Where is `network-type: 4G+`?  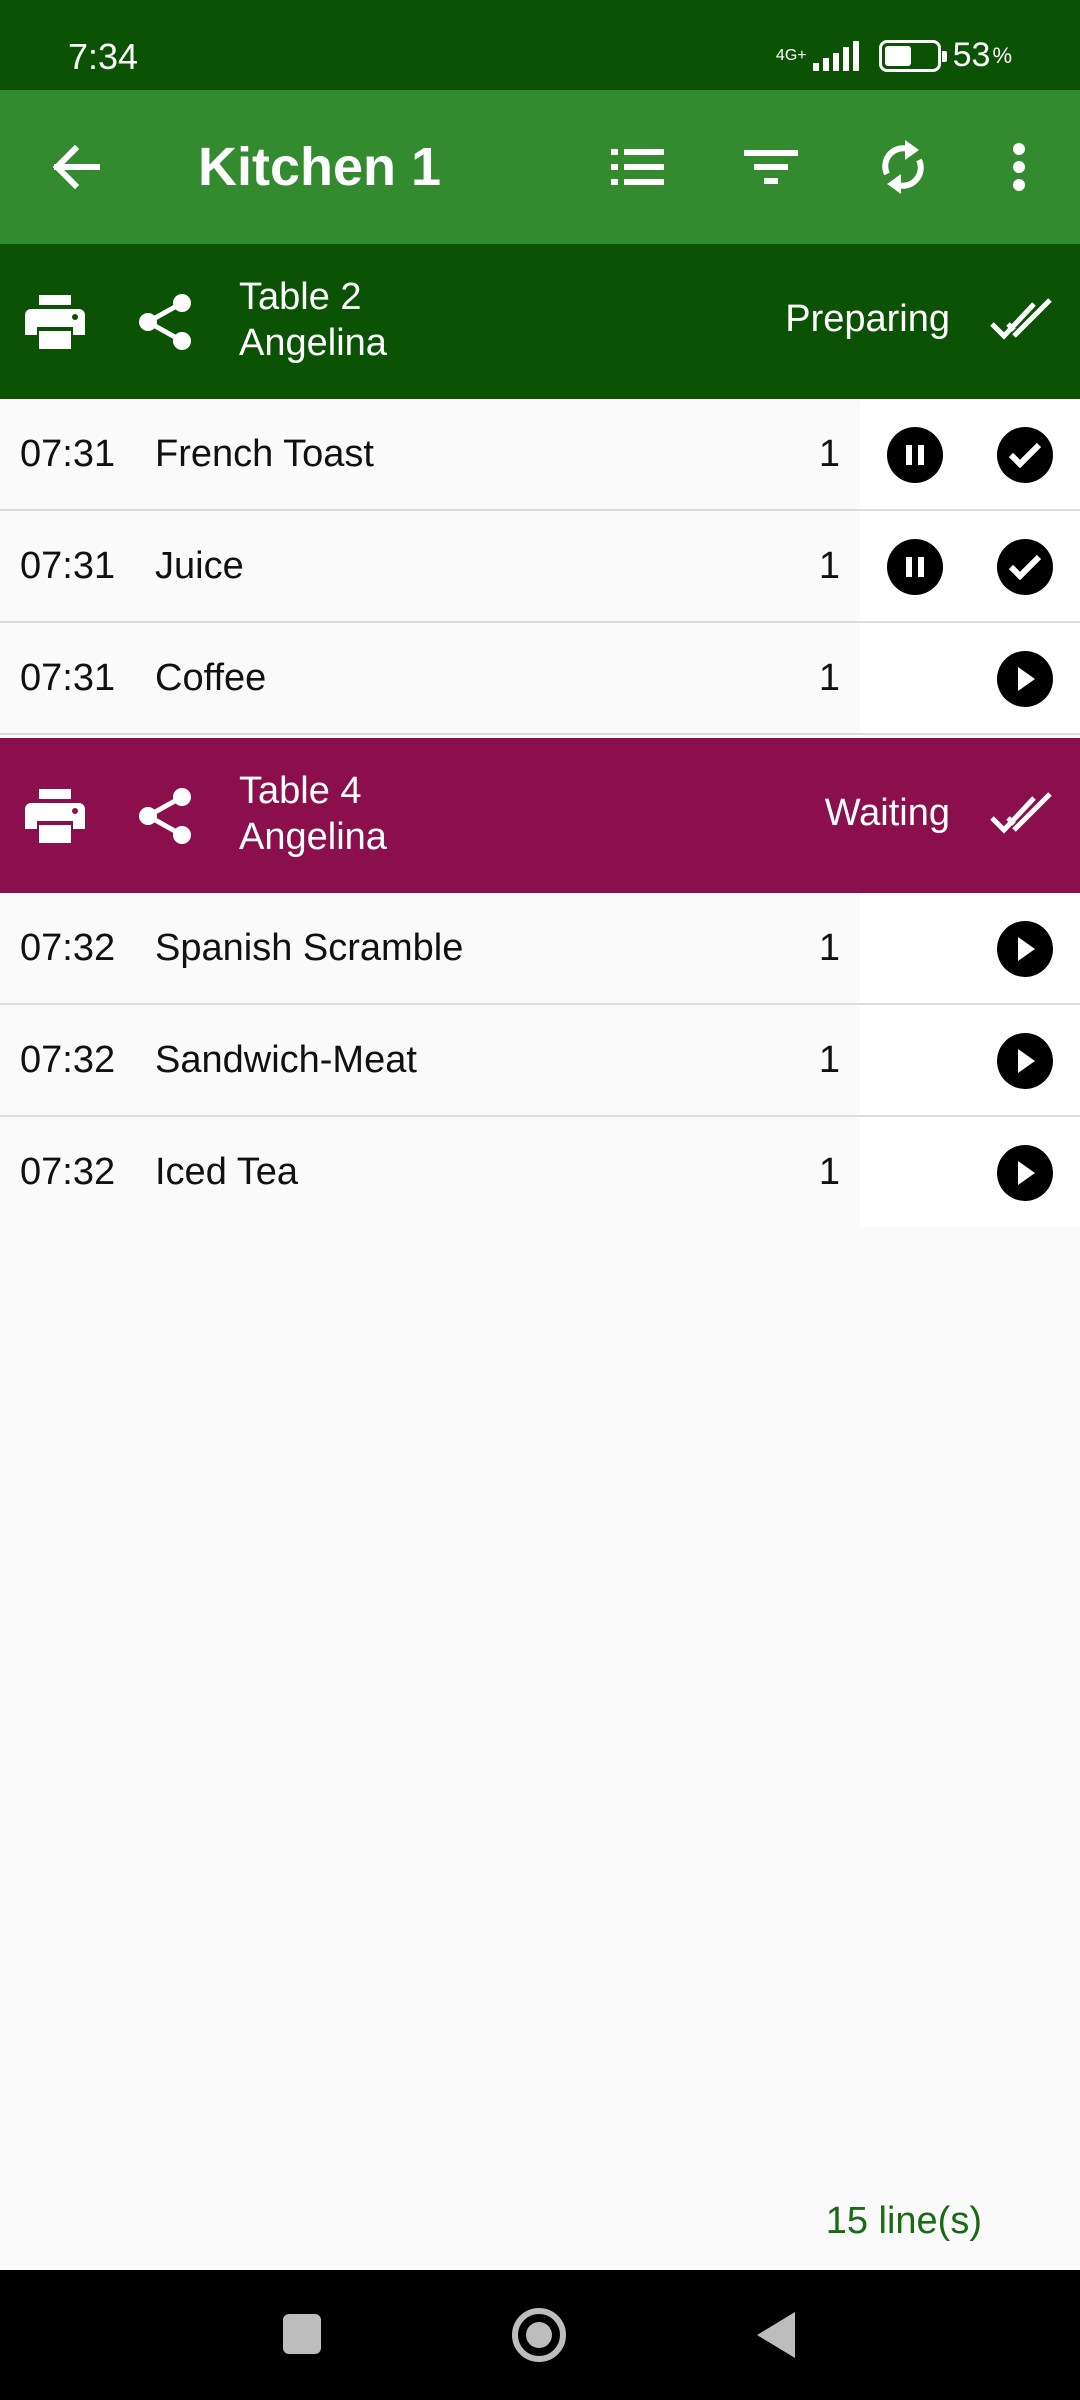 network-type: 4G+ is located at coordinates (791, 55).